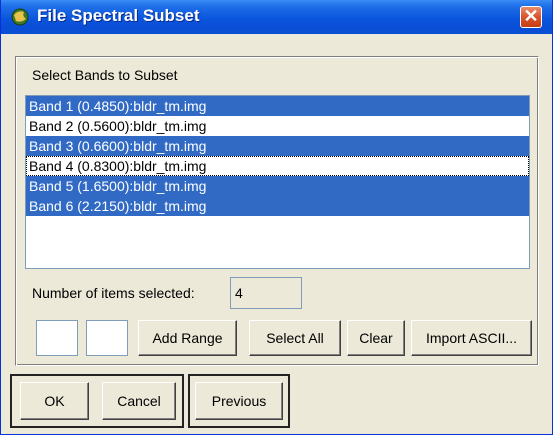  I want to click on band-list-item: Band 5 (1.6500):bldr_tm.img, so click(277, 186).